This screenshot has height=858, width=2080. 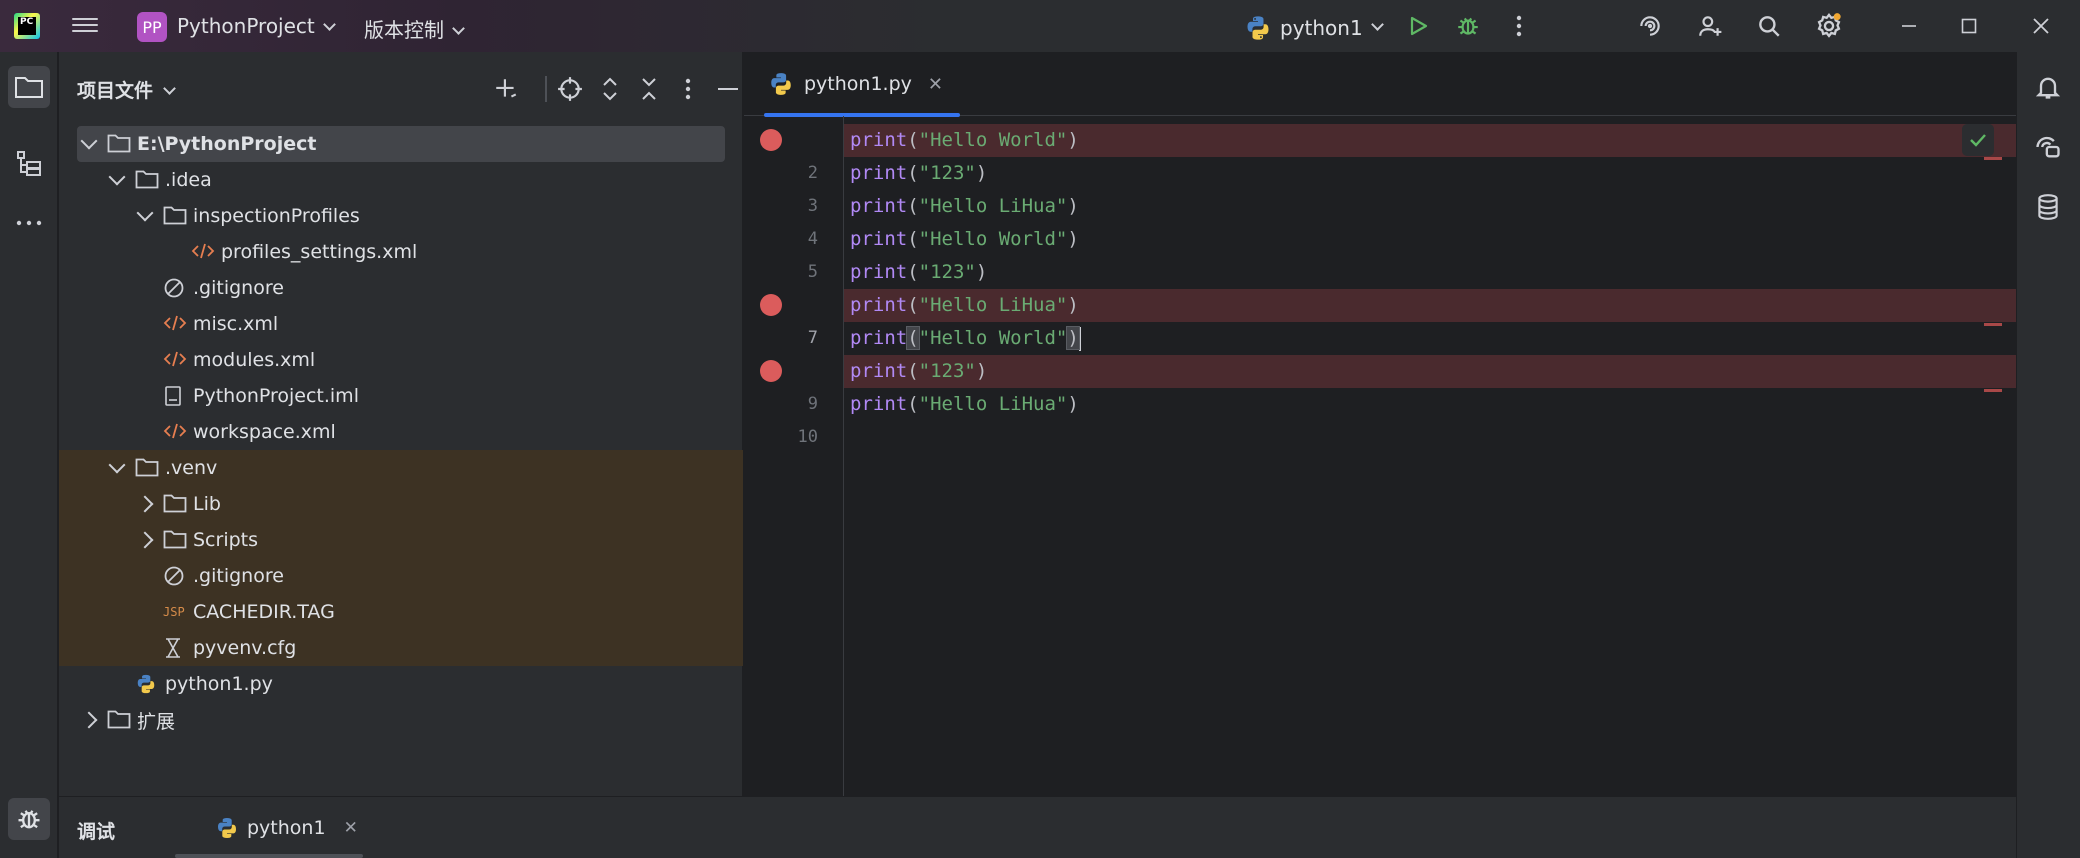 I want to click on line-number-gutter: 2 3 4 5 7 9 10, so click(x=794, y=456).